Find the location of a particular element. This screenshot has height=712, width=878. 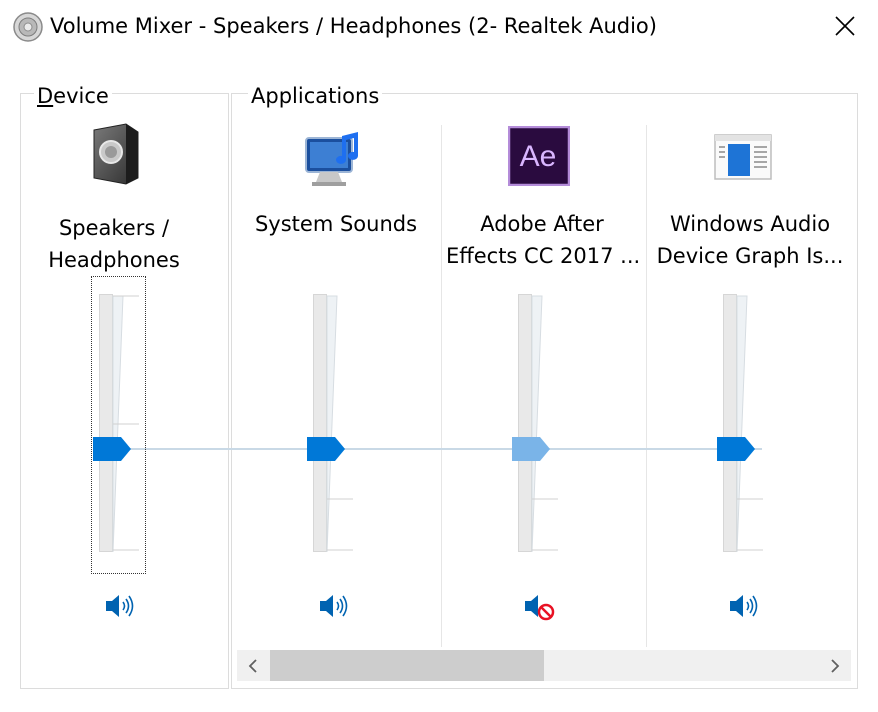

system-sounds-mute-button is located at coordinates (335, 606).